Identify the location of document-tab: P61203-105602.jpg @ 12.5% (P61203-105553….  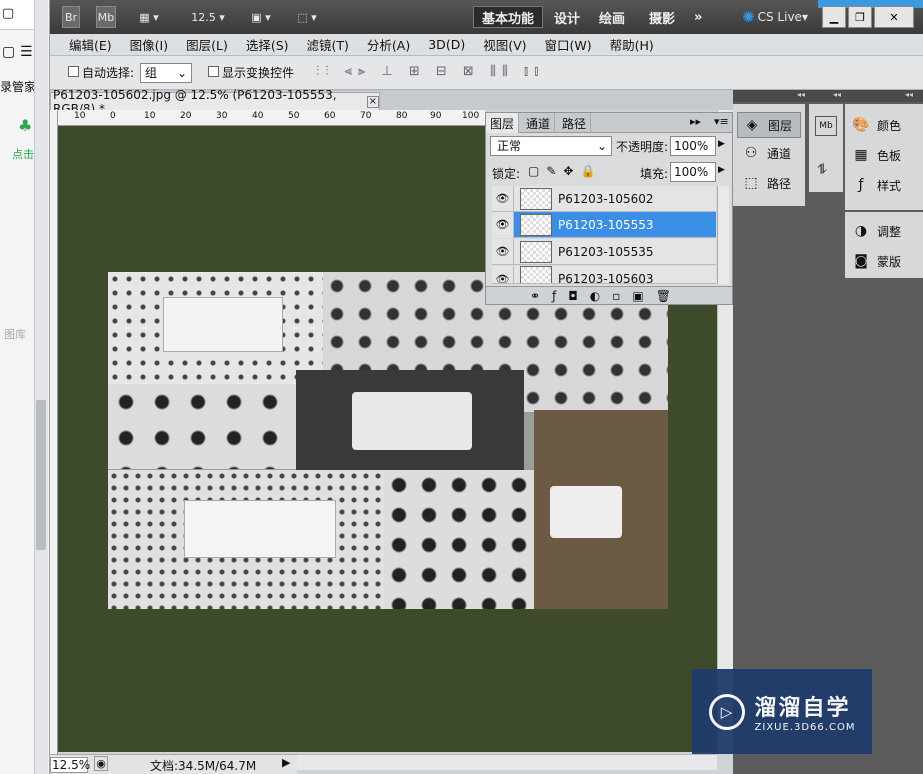
(215, 102).